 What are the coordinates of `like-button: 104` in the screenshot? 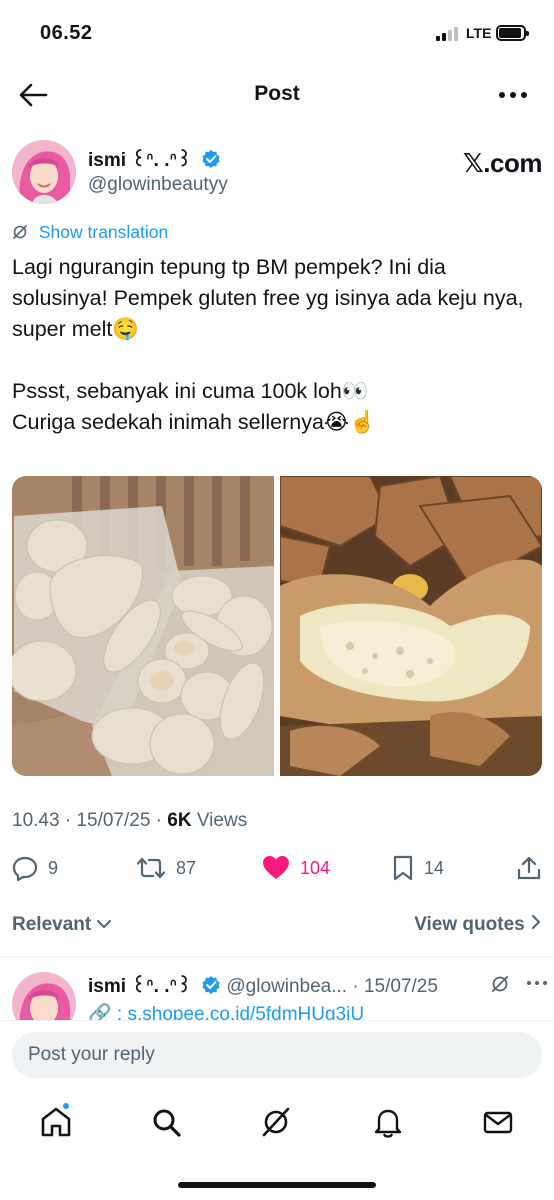 It's located at (296, 868).